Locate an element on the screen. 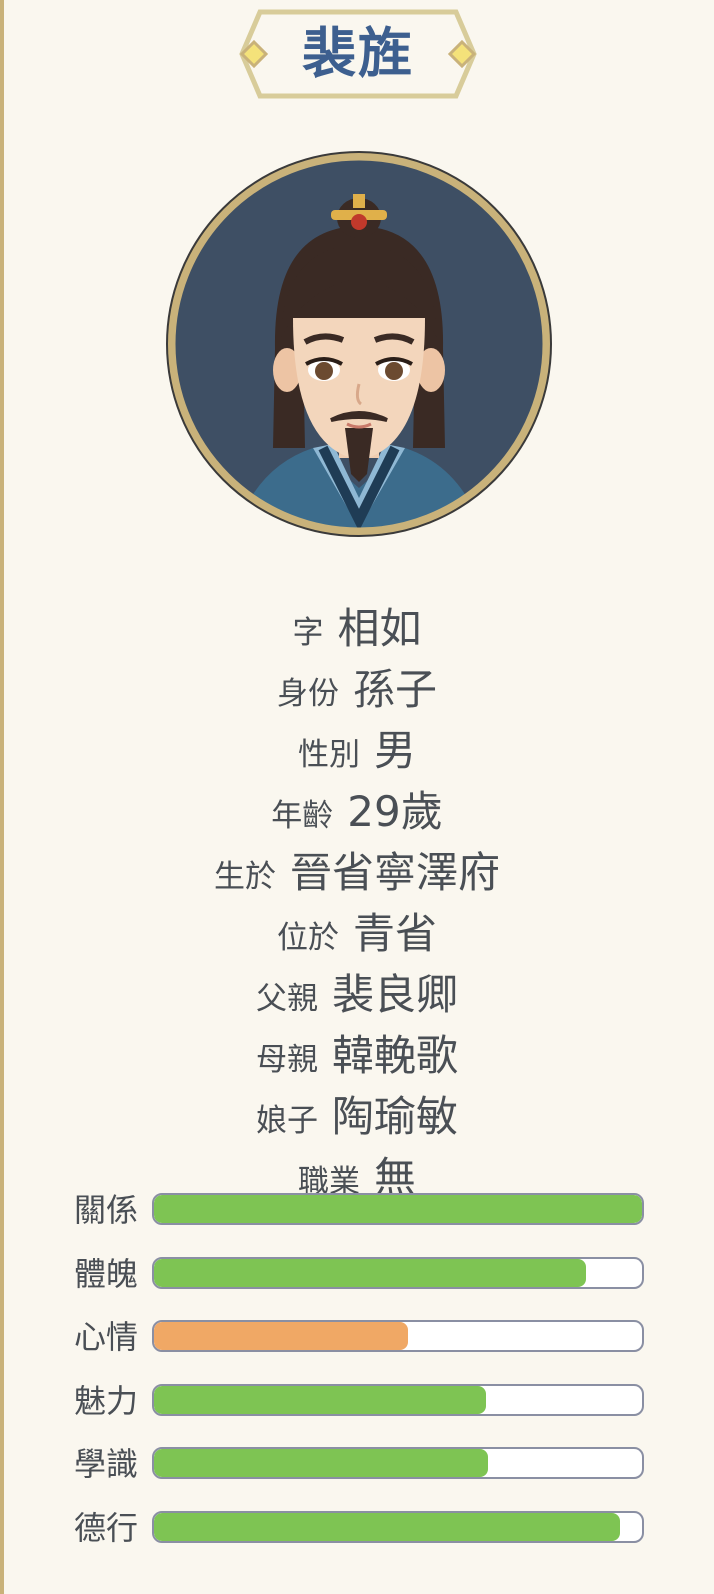 The image size is (714, 1594). name-banner: 裴旌 is located at coordinates (358, 54).